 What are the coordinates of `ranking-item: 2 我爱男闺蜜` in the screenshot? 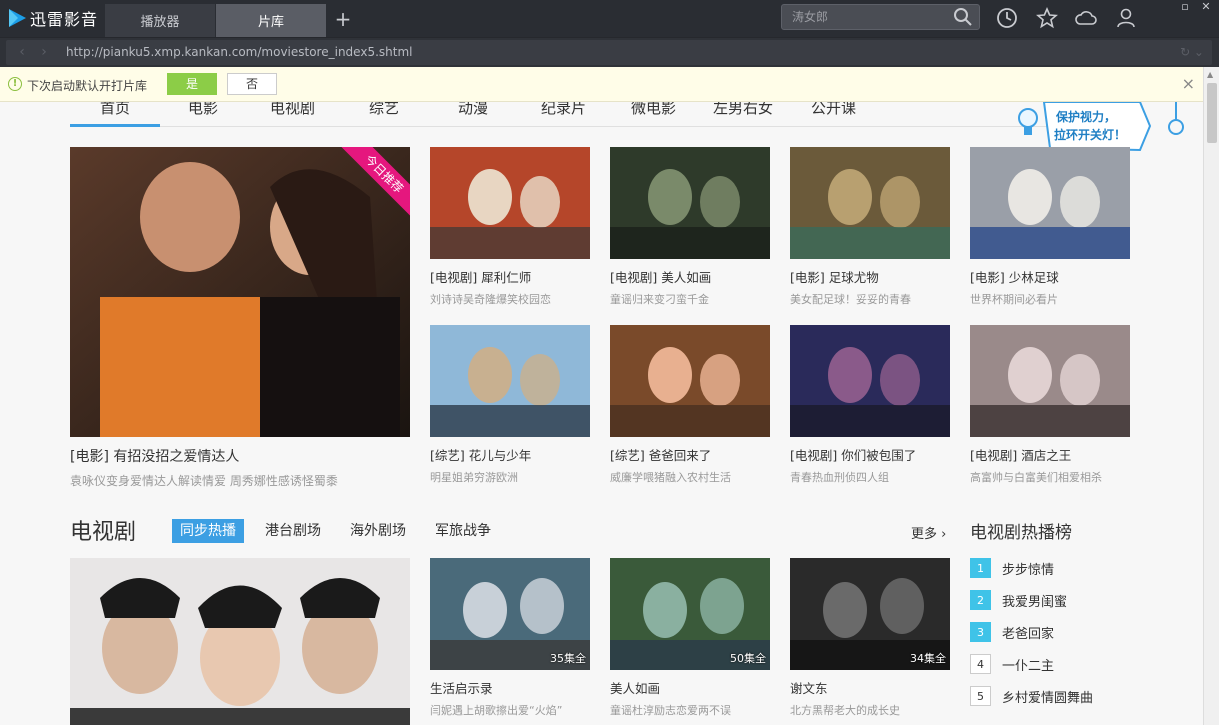 It's located at (1018, 600).